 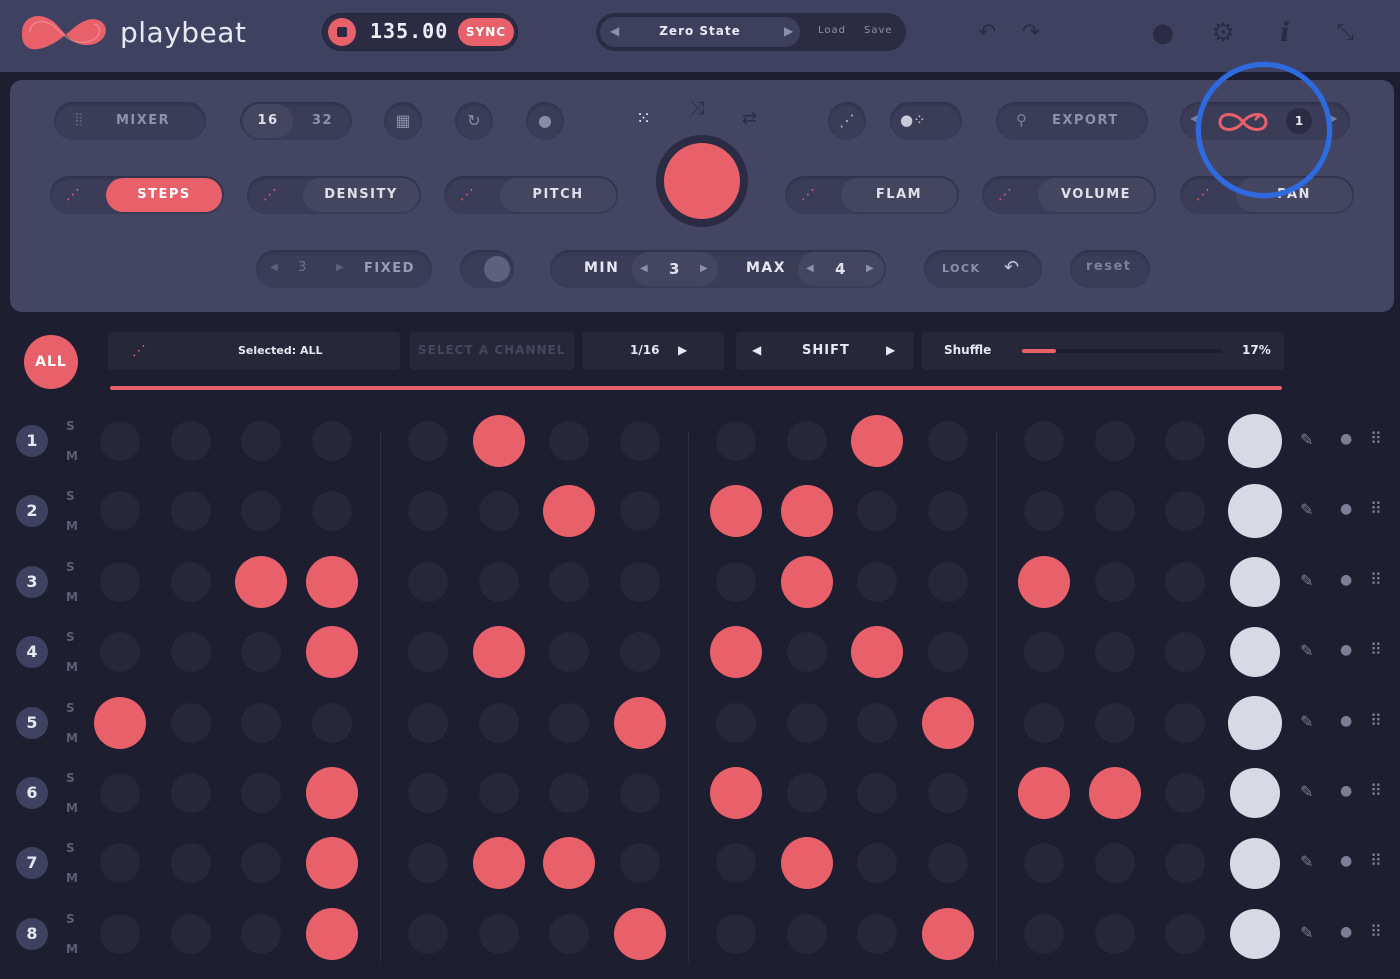 What do you see at coordinates (32, 933) in the screenshot?
I see `channel-number-8: 8` at bounding box center [32, 933].